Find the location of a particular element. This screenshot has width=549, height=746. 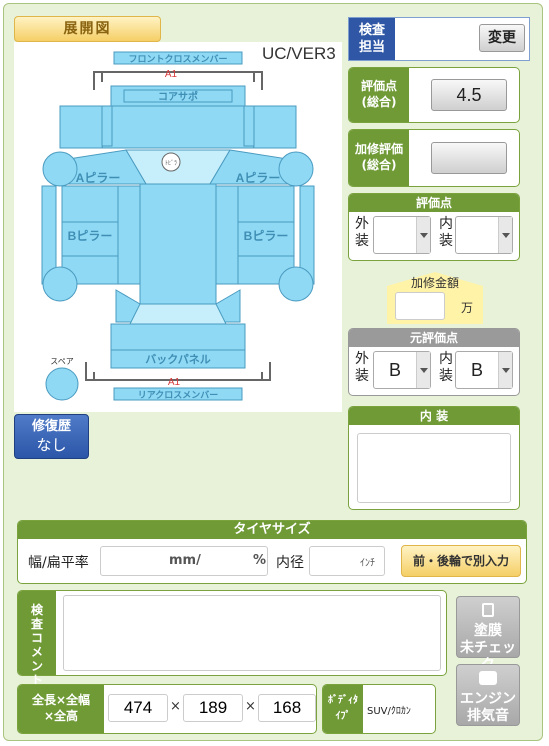

hyoka-nai-label: 内装 is located at coordinates (446, 232).